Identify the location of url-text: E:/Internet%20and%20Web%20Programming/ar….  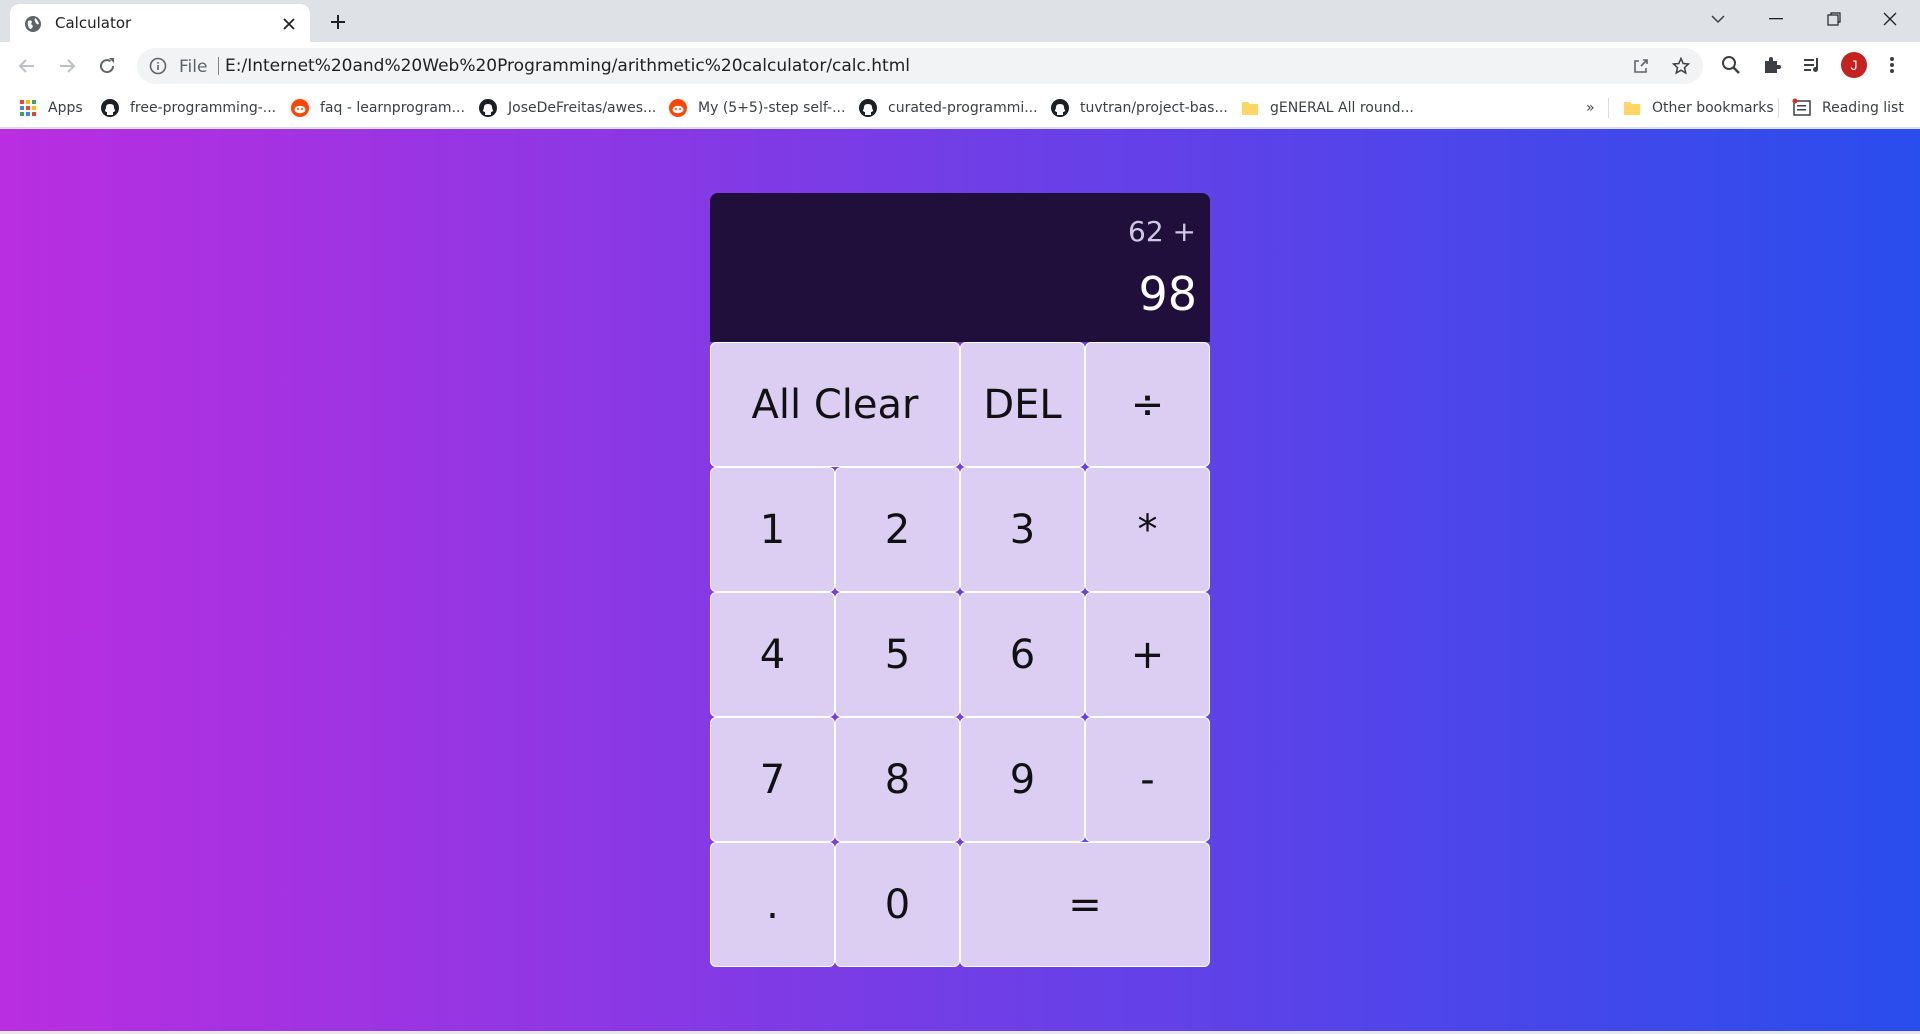
(567, 66).